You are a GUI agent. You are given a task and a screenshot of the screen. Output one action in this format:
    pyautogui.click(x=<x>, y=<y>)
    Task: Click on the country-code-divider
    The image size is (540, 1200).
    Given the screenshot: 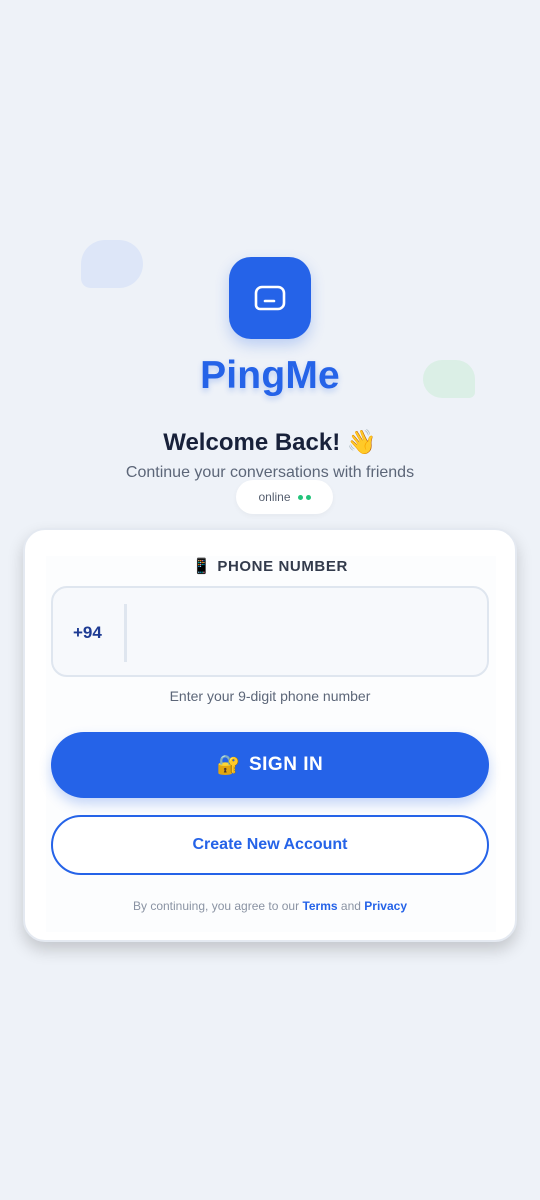 What is the action you would take?
    pyautogui.click(x=125, y=633)
    